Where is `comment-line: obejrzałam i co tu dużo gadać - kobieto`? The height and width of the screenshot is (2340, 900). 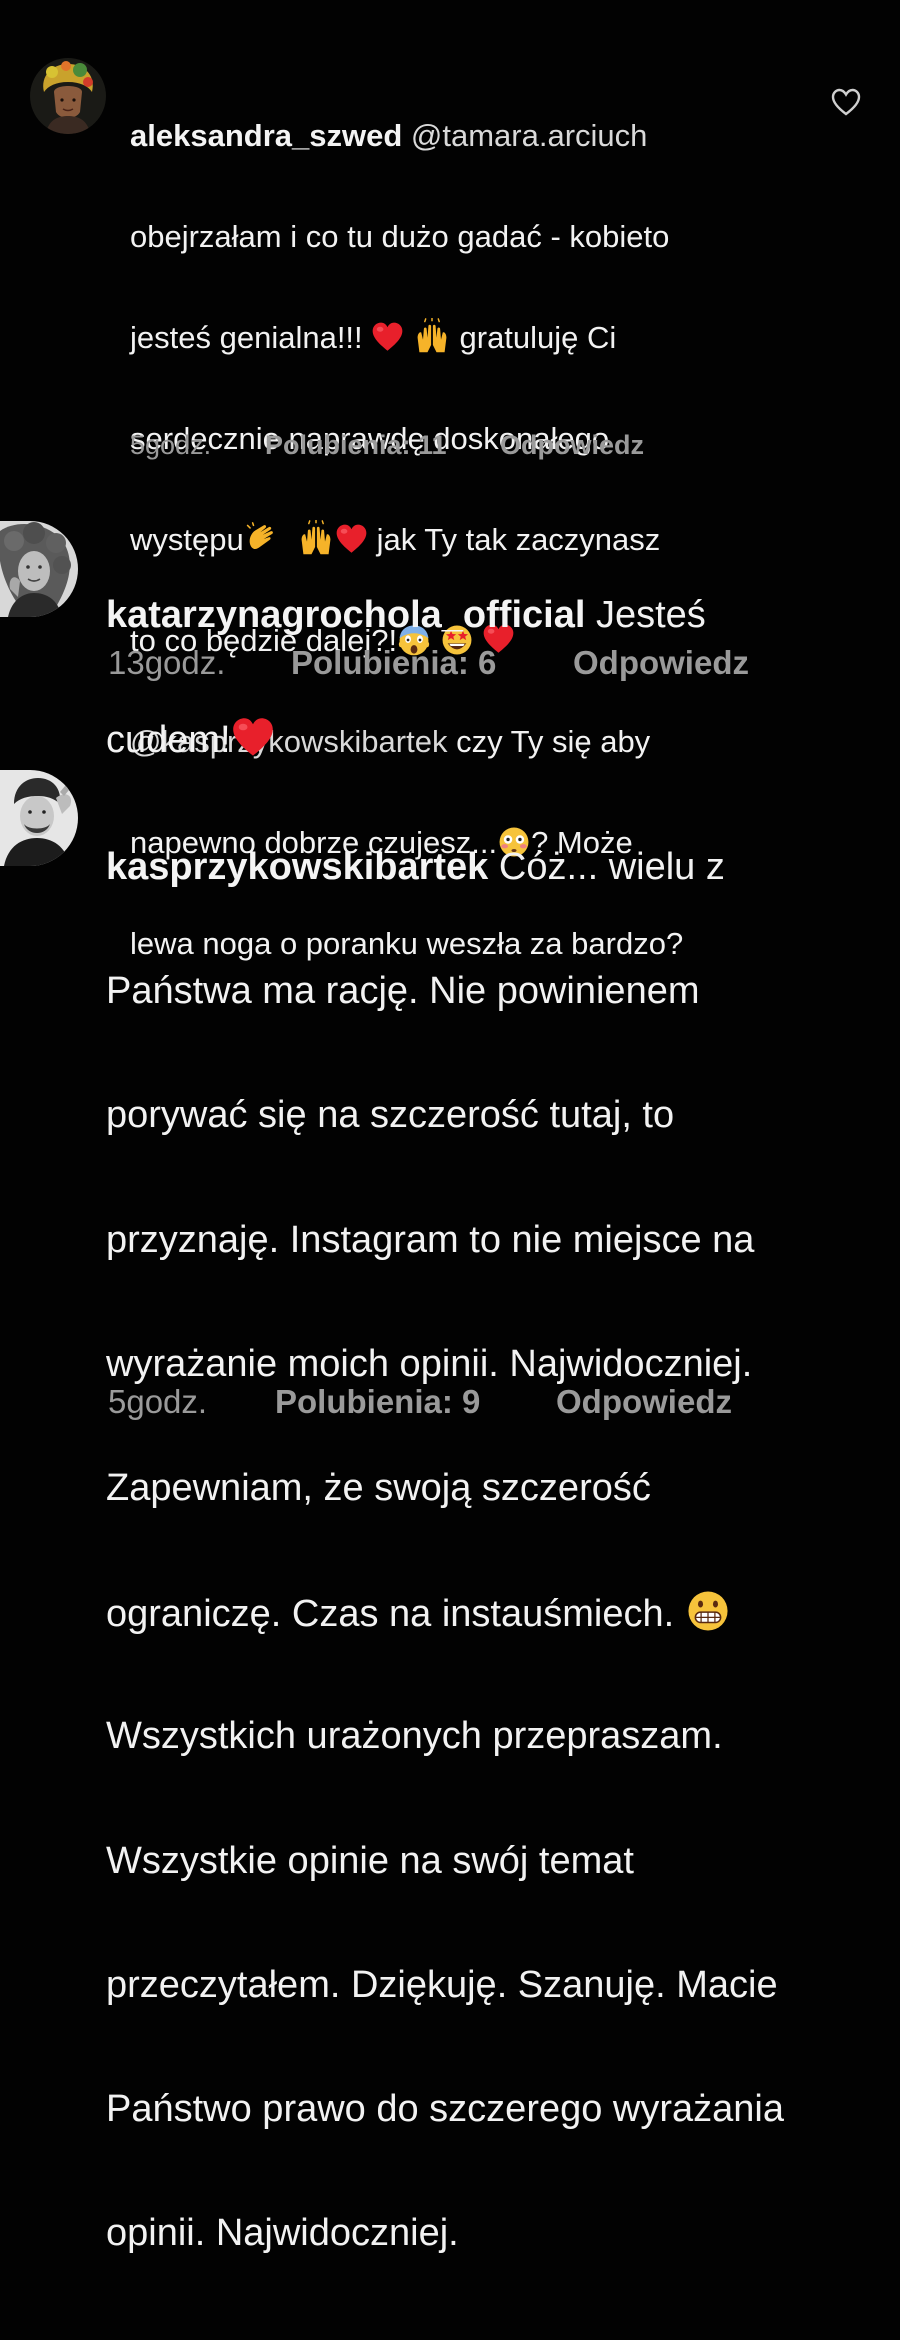
comment-line: obejrzałam i co tu dużo gadać - kobieto is located at coordinates (400, 236).